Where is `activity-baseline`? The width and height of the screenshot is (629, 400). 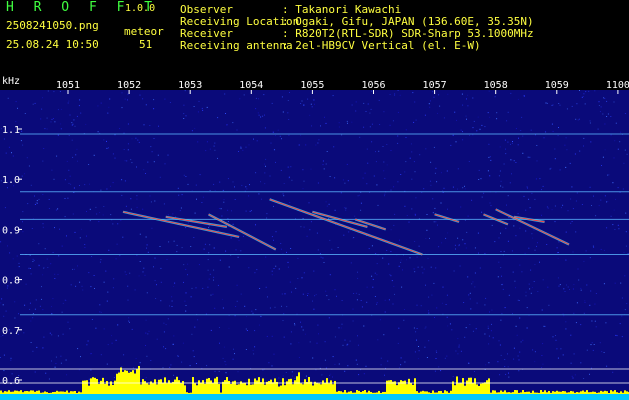
activity-baseline is located at coordinates (314, 397).